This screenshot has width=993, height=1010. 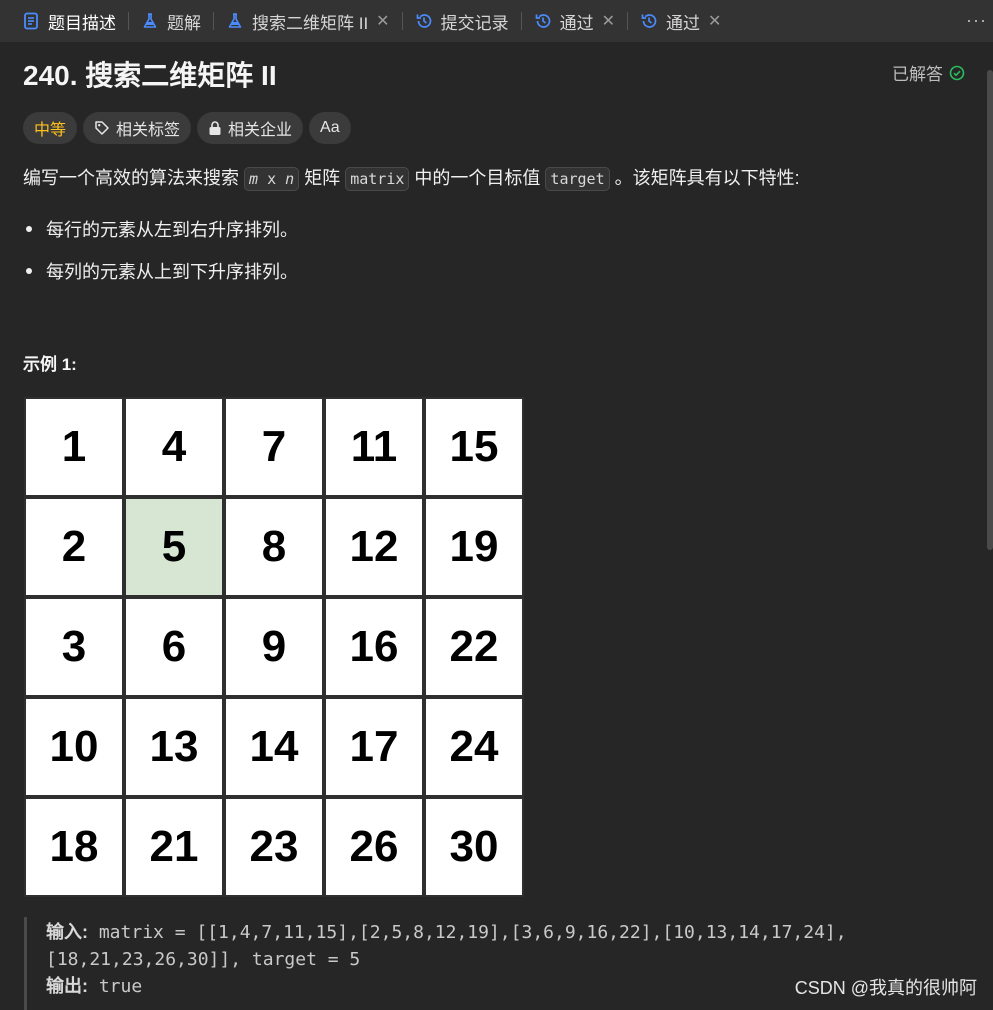 What do you see at coordinates (172, 272) in the screenshot?
I see `list-item-text: 每列的元素从上到下升序排列。` at bounding box center [172, 272].